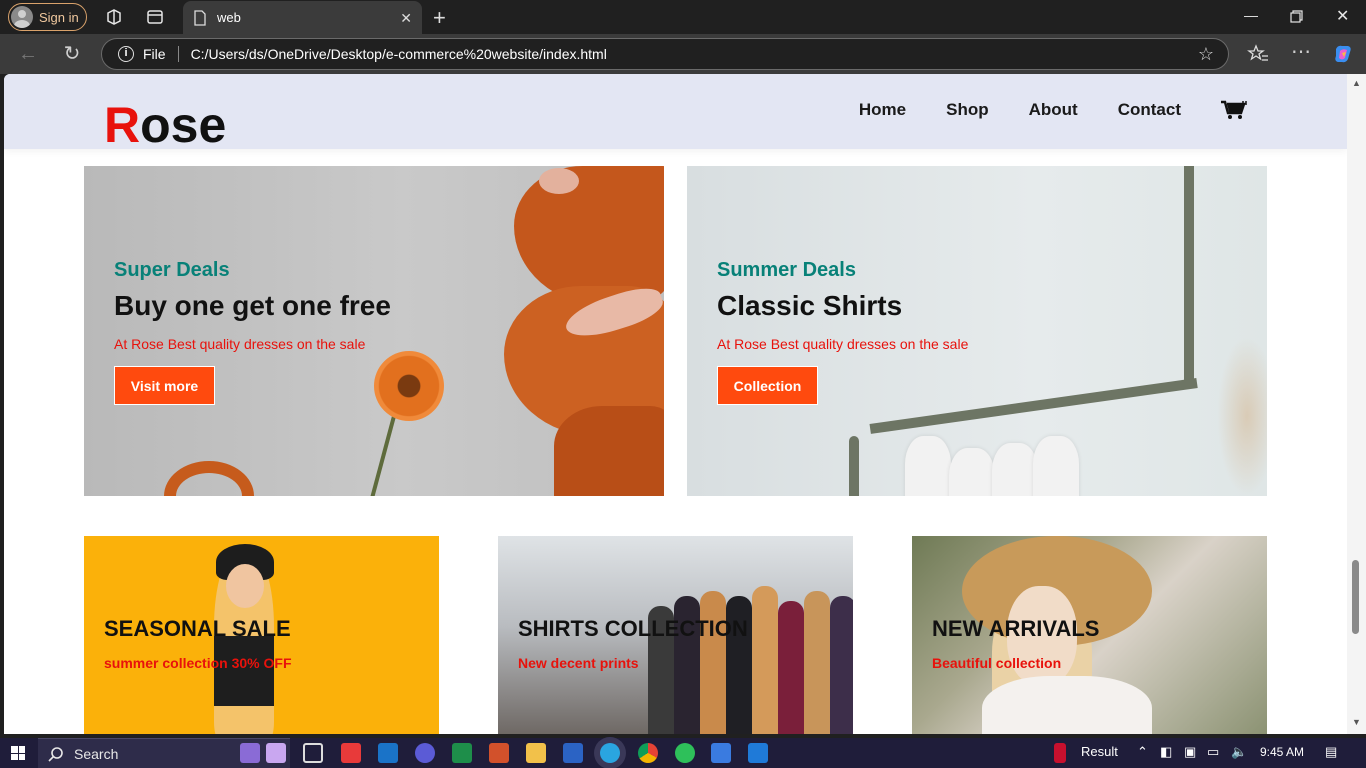 This screenshot has width=1366, height=768. I want to click on small-banner-title: SEASONAL SALE, so click(197, 628).